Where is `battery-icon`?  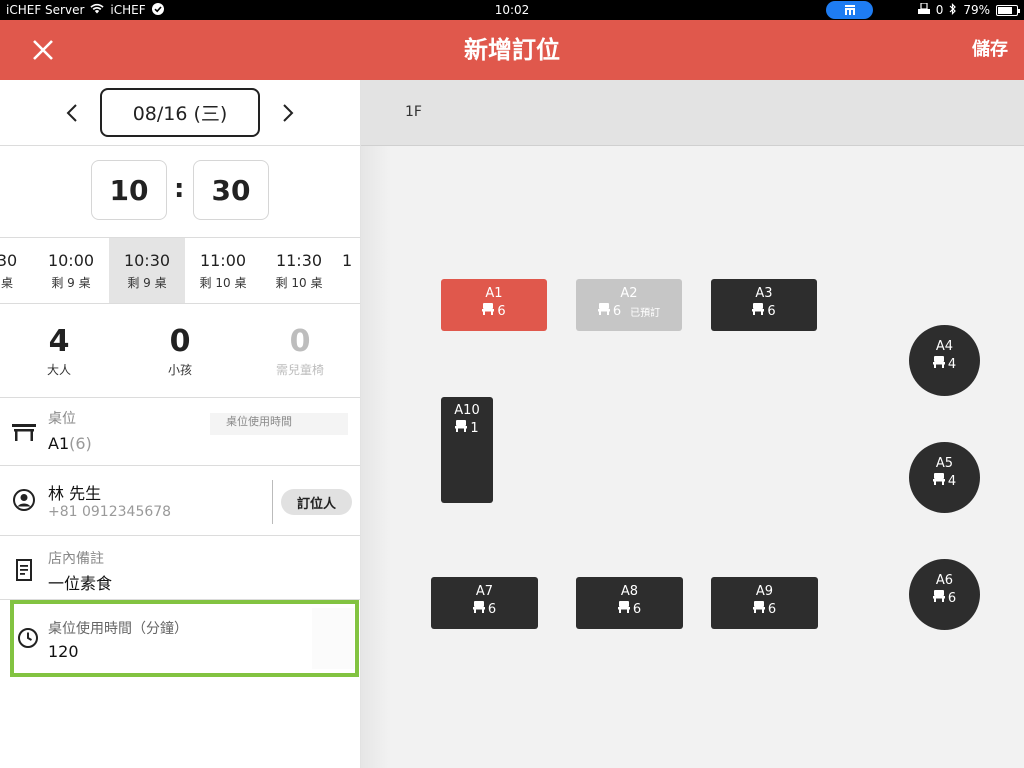
battery-icon is located at coordinates (1008, 10).